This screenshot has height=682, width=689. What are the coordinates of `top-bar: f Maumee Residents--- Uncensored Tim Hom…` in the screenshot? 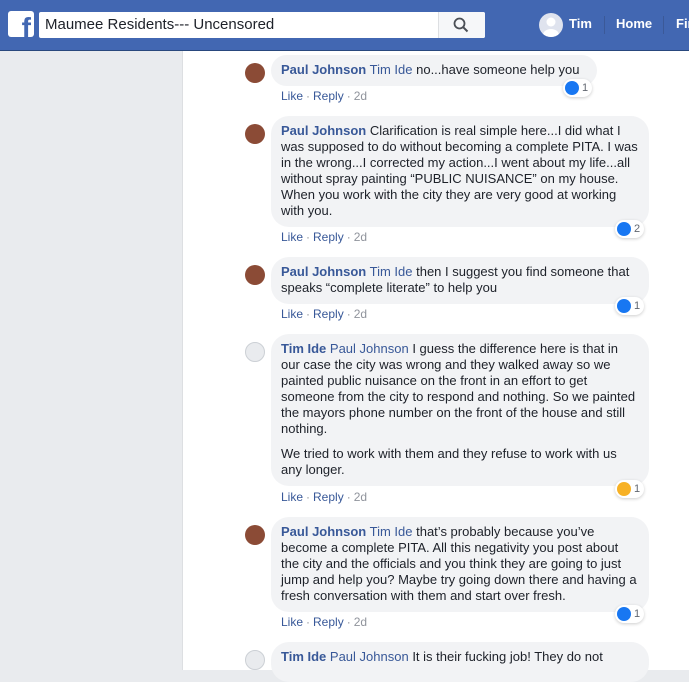 It's located at (344, 25).